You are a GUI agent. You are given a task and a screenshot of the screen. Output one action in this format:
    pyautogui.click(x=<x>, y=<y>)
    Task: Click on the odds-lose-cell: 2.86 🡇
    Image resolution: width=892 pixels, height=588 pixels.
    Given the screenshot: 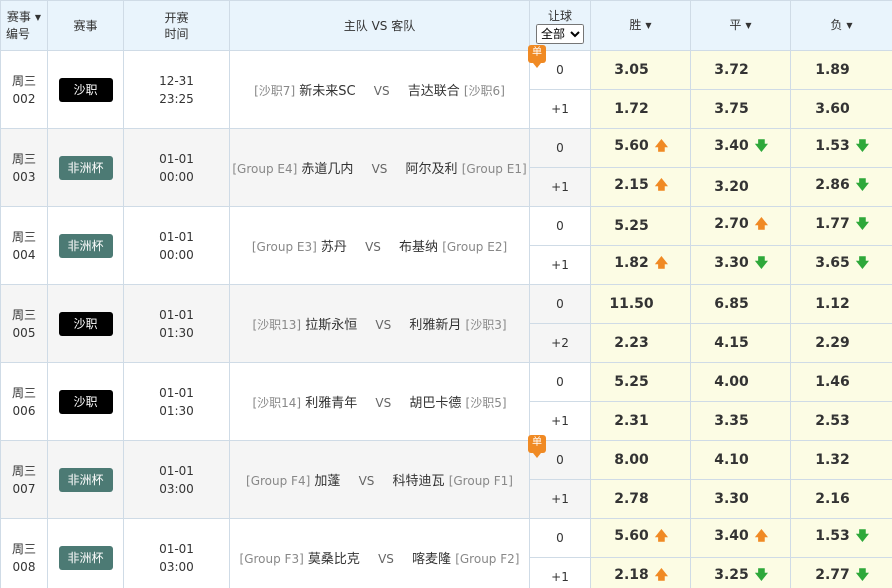 What is the action you would take?
    pyautogui.click(x=841, y=187)
    